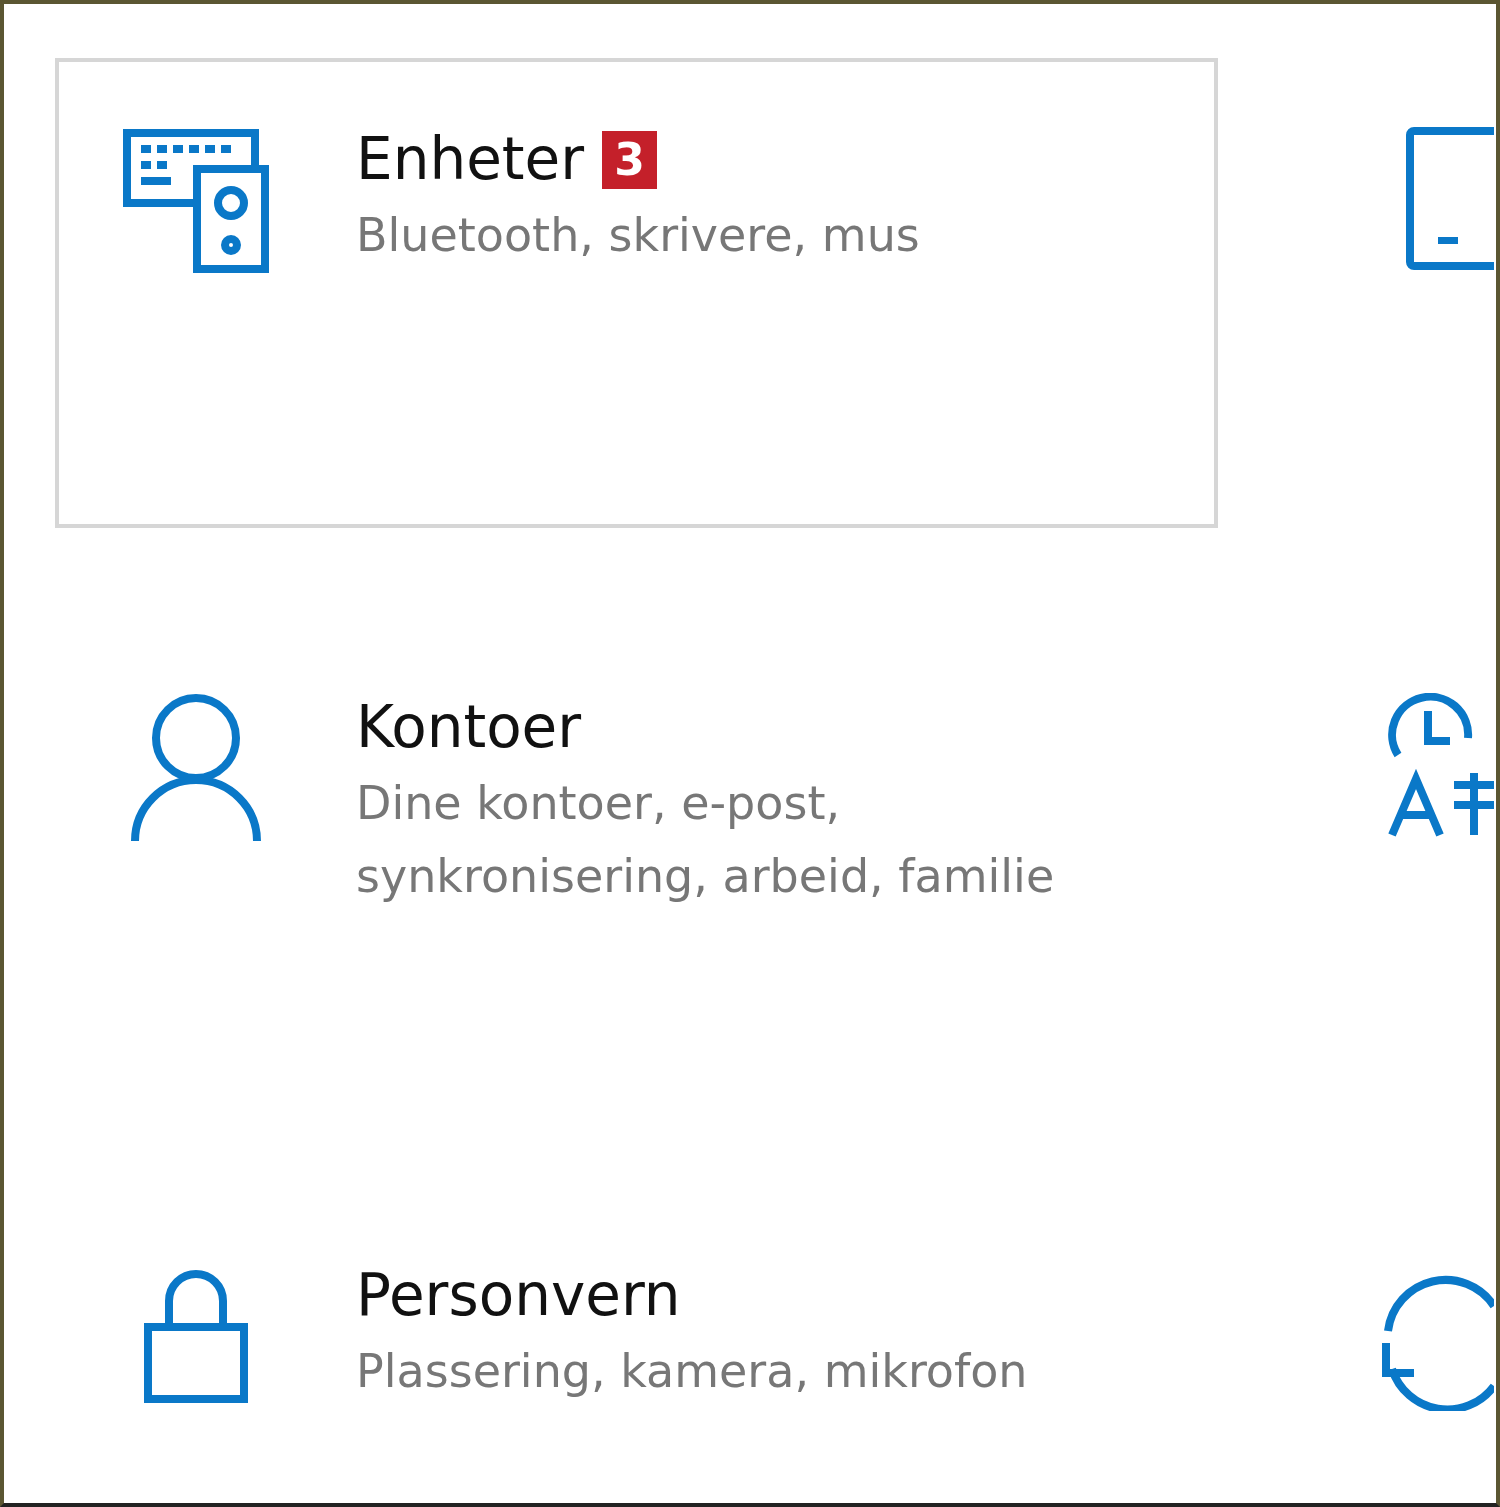  Describe the element at coordinates (638, 235) in the screenshot. I see `tile-description: Bluetooth, skrivere, mus` at that location.